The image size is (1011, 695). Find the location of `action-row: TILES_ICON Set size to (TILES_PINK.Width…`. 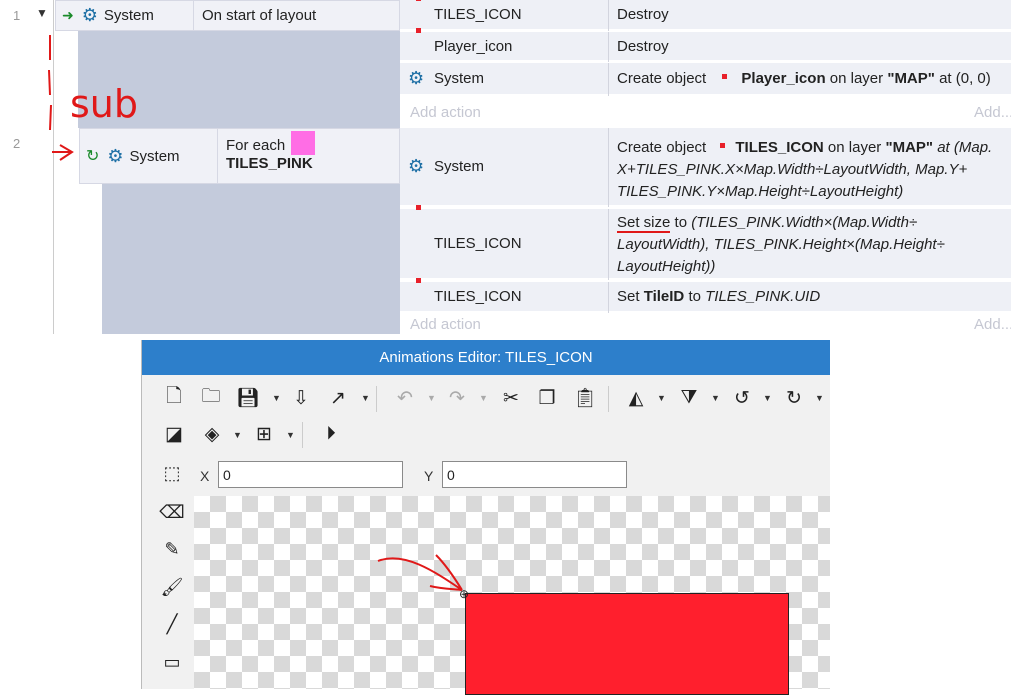

action-row: TILES_ICON Set size to (TILES_PINK.Width… is located at coordinates (705, 242).